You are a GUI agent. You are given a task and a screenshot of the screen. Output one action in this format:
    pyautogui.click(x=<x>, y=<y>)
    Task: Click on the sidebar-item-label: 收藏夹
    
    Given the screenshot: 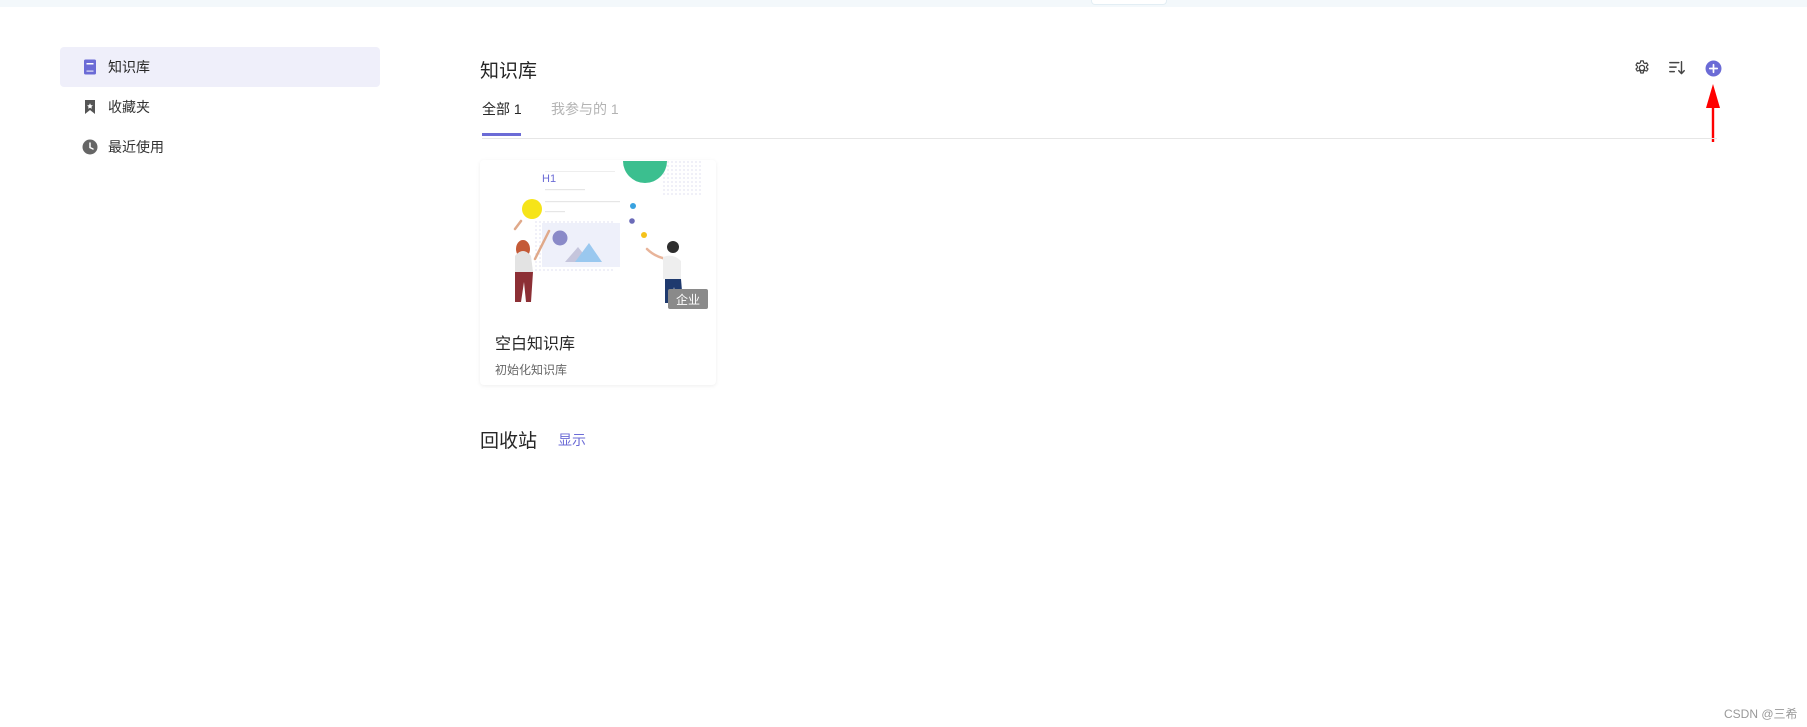 What is the action you would take?
    pyautogui.click(x=129, y=107)
    